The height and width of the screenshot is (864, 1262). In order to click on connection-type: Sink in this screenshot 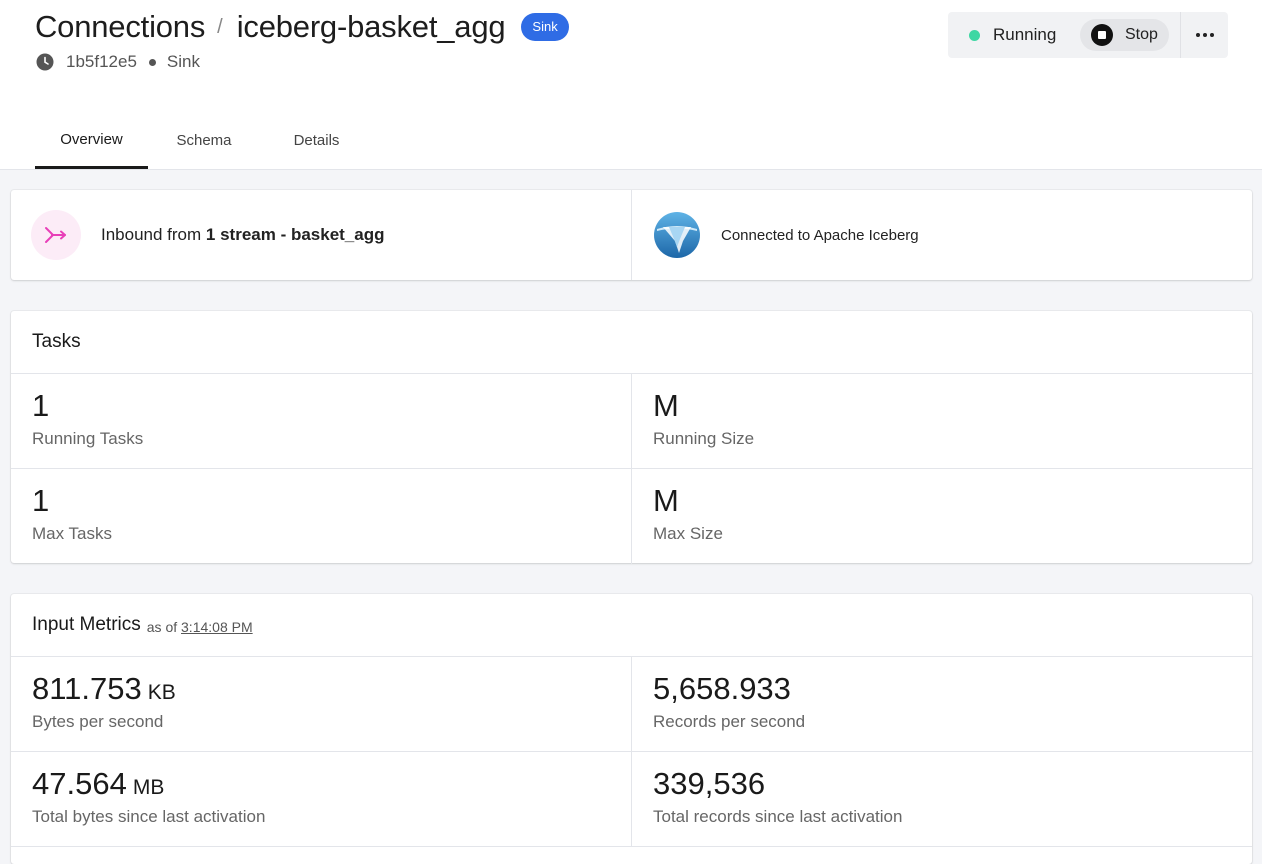, I will do `click(183, 61)`.